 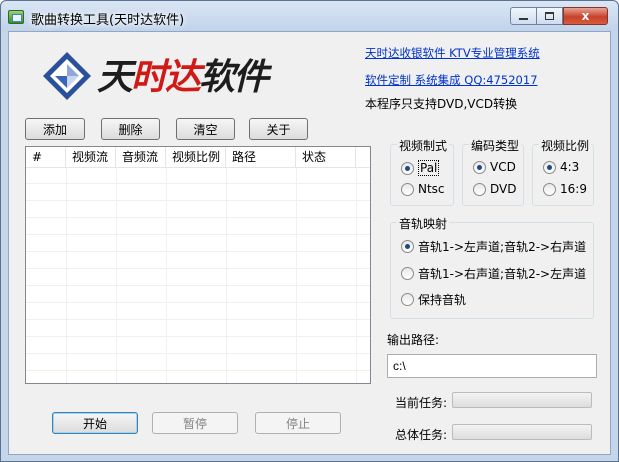 What do you see at coordinates (407, 273) in the screenshot?
I see `radio-track-right-left-button` at bounding box center [407, 273].